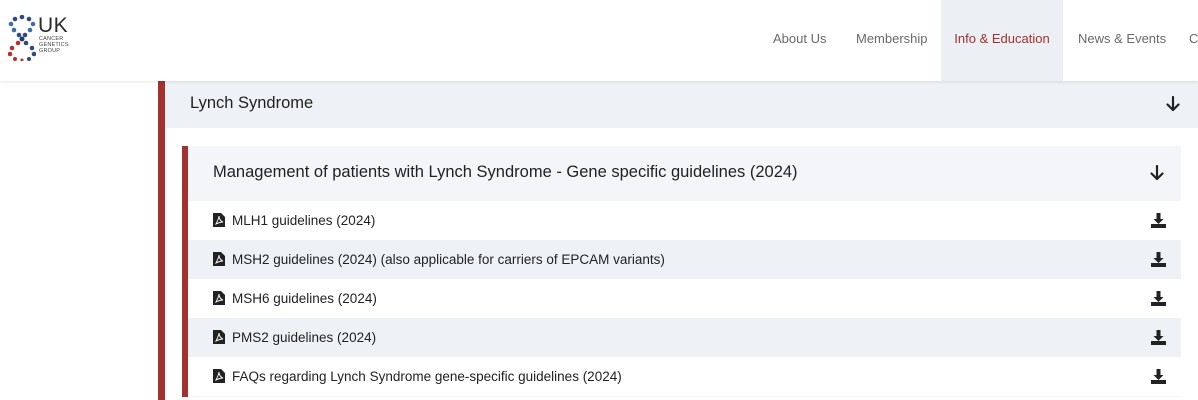  Describe the element at coordinates (892, 40) in the screenshot. I see `nav-item-membership: Membership` at that location.